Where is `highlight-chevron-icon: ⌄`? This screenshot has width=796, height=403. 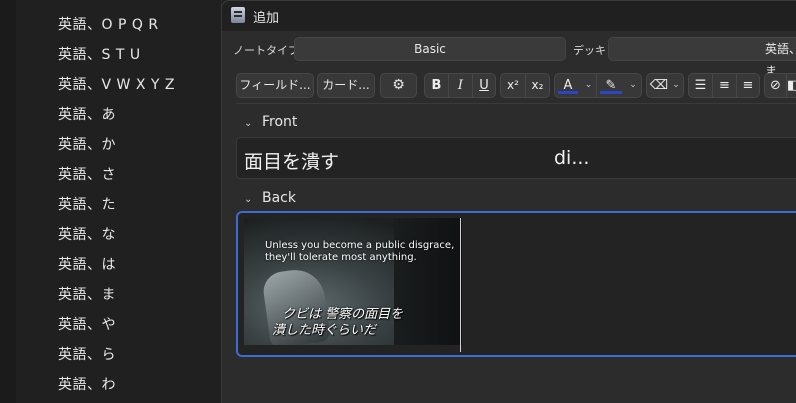
highlight-chevron-icon: ⌄ is located at coordinates (633, 85).